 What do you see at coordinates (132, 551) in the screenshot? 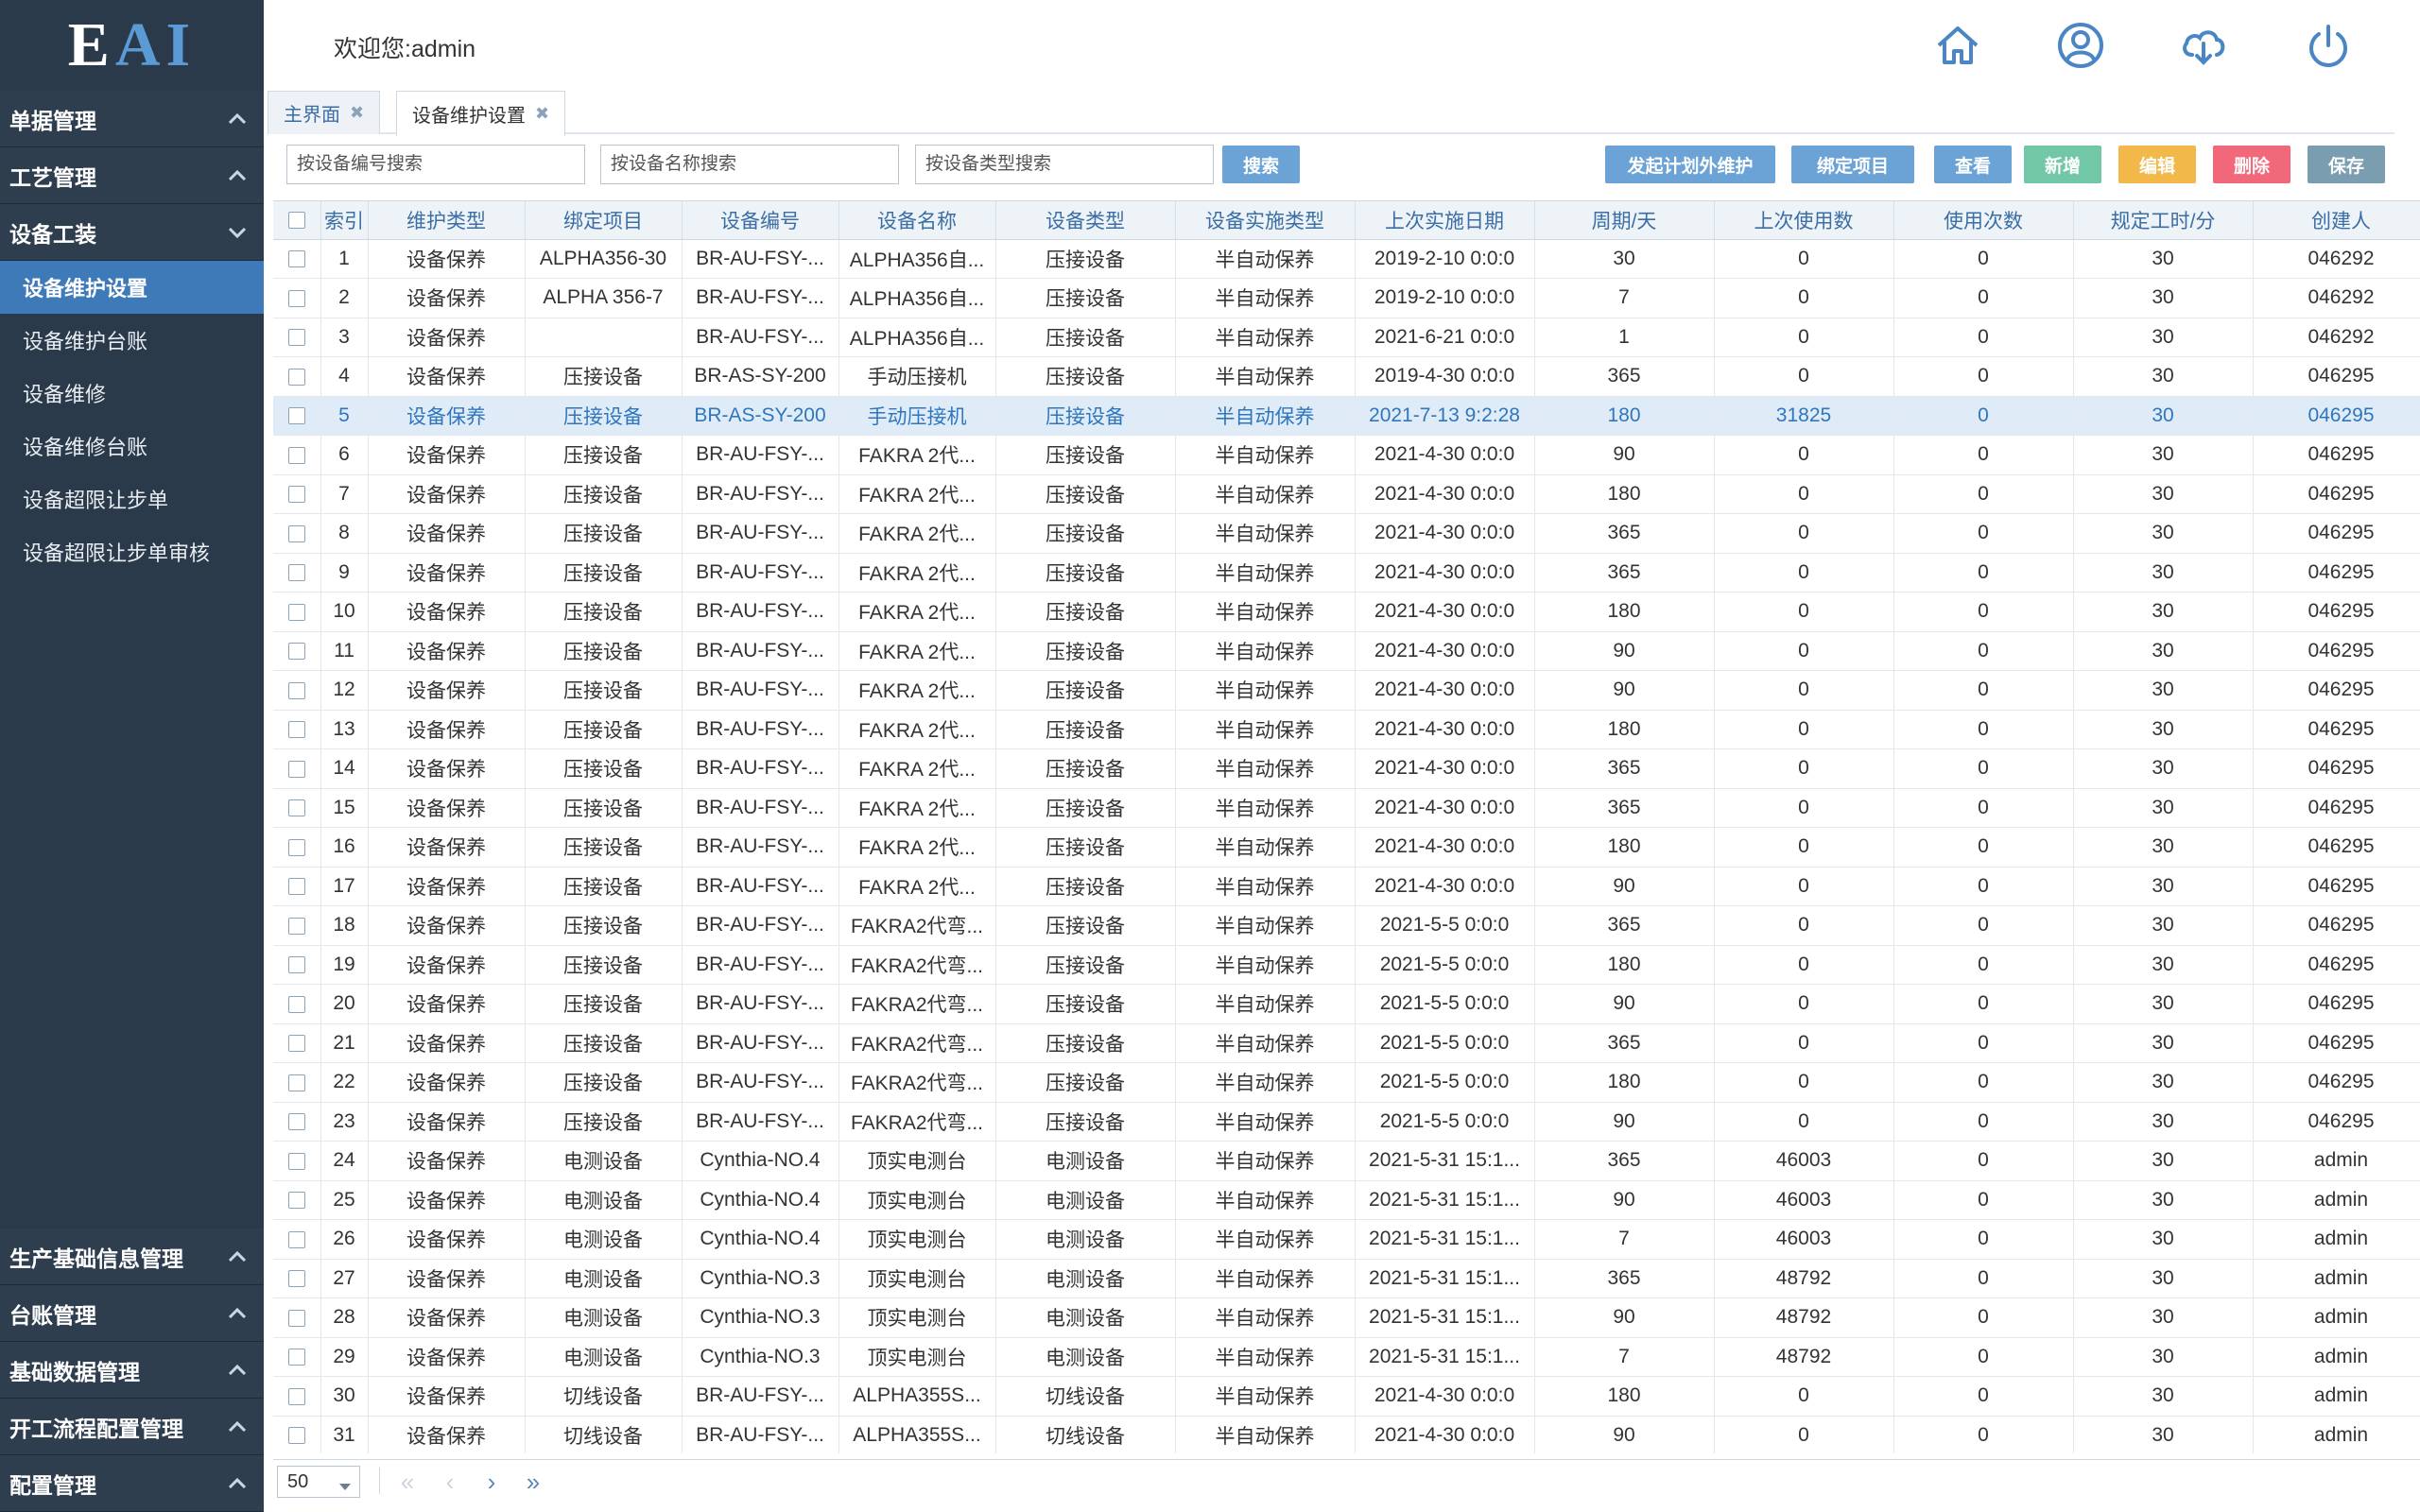
I see `sidebar-item-concession-review: 设备超限让步单审核` at bounding box center [132, 551].